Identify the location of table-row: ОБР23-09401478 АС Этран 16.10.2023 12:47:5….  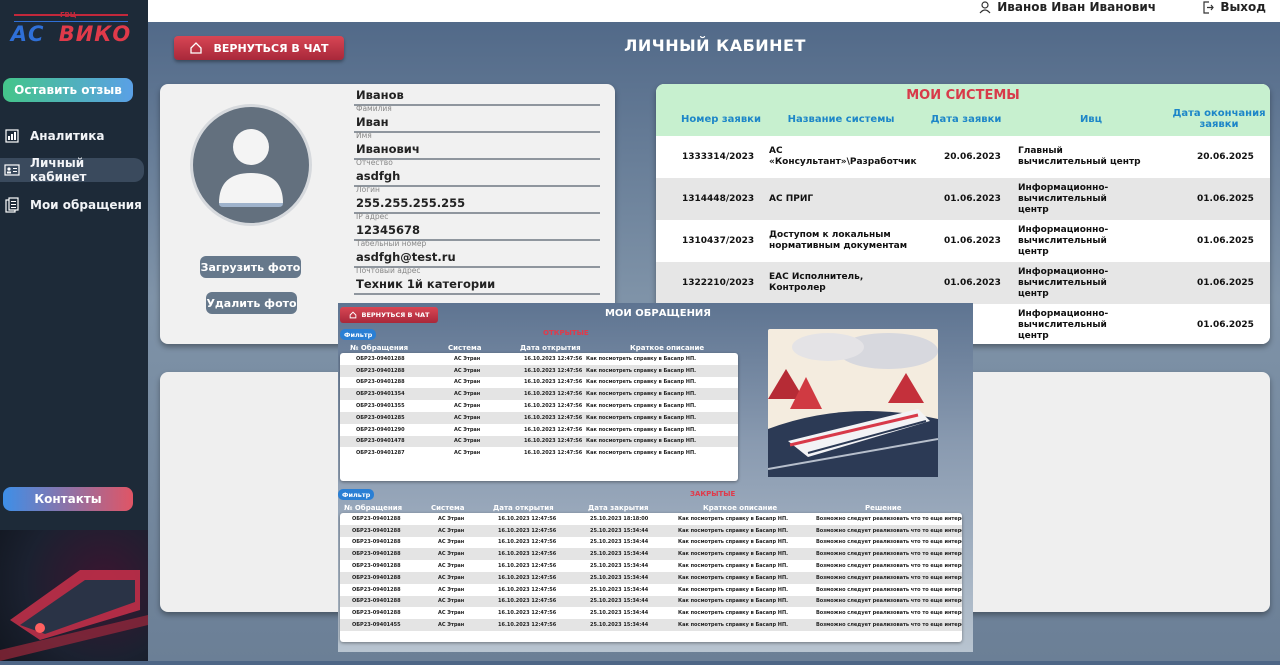
(539, 441).